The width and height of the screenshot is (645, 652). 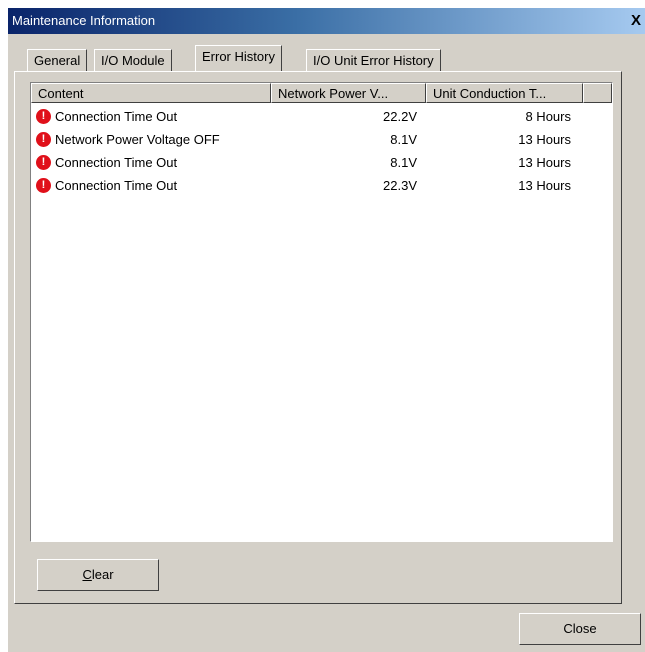 What do you see at coordinates (305, 185) in the screenshot?
I see `table-row: ! Connection Time Out 22.3V 13 Hours` at bounding box center [305, 185].